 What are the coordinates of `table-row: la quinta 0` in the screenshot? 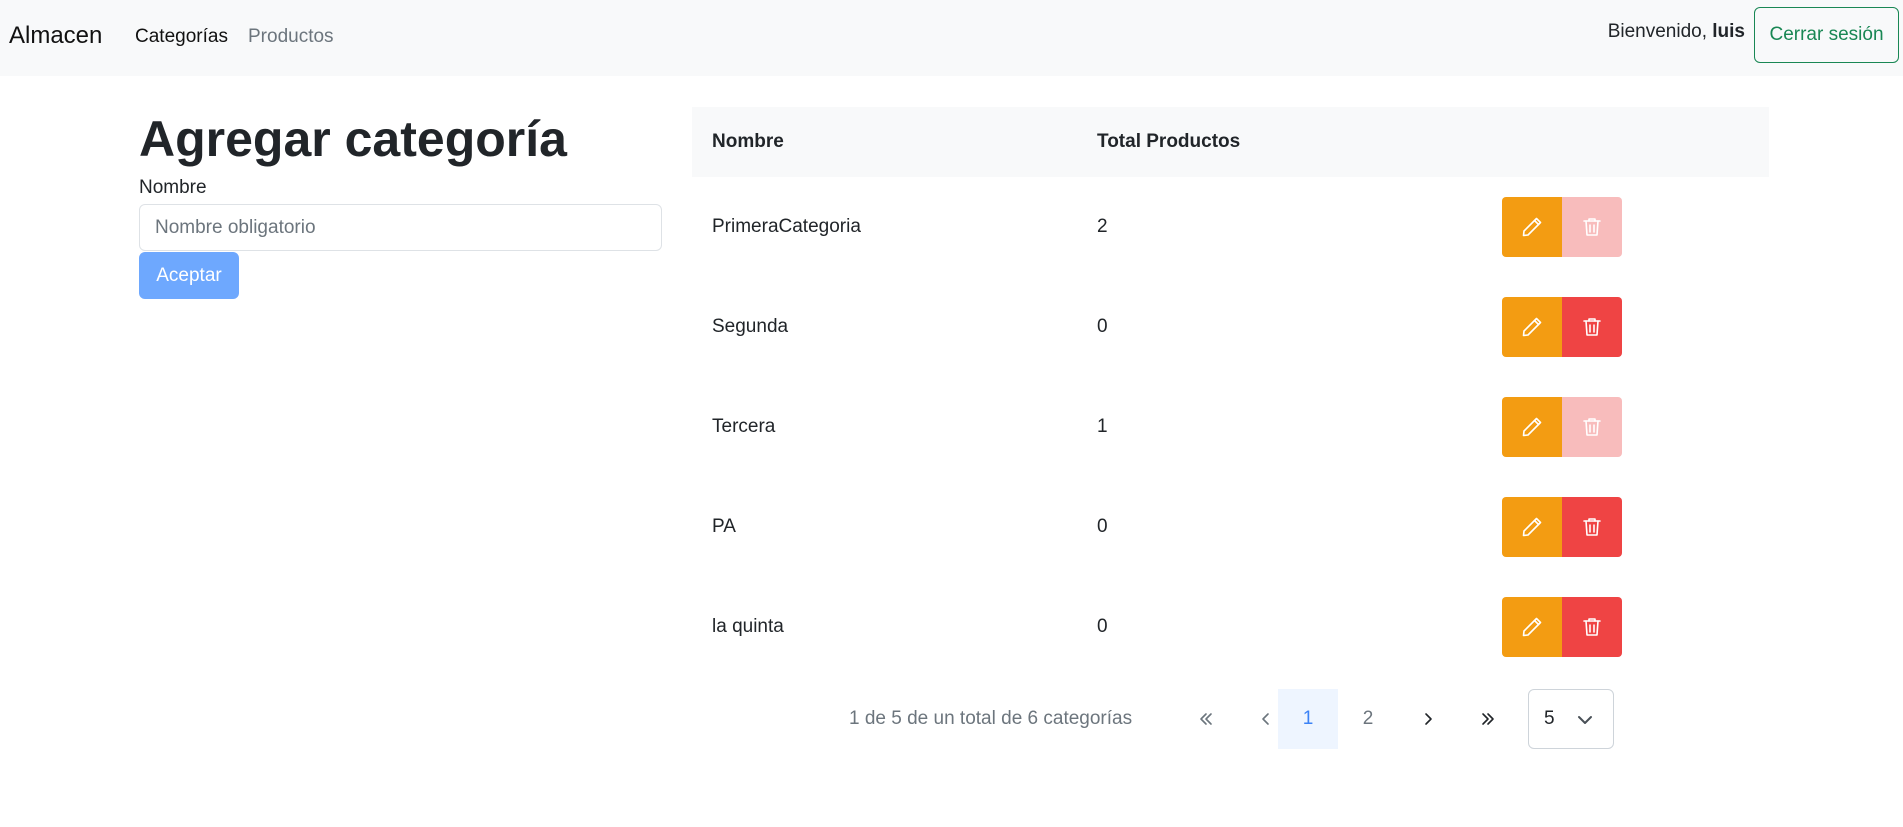 It's located at (1230, 627).